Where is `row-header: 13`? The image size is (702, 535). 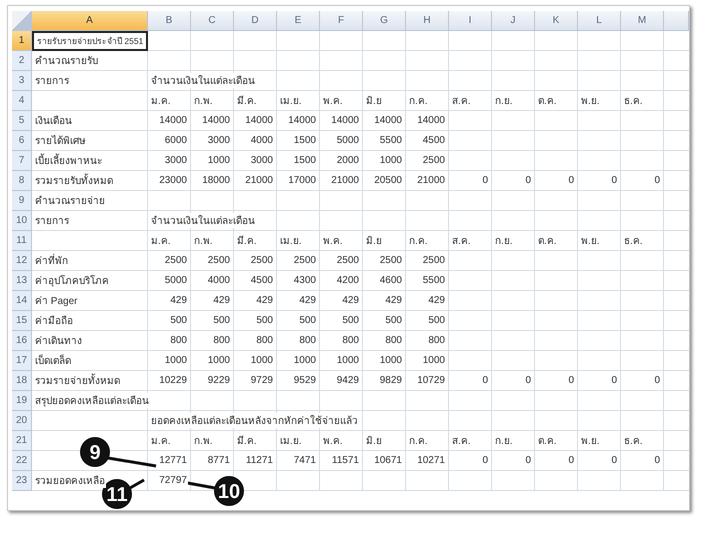 row-header: 13 is located at coordinates (22, 281).